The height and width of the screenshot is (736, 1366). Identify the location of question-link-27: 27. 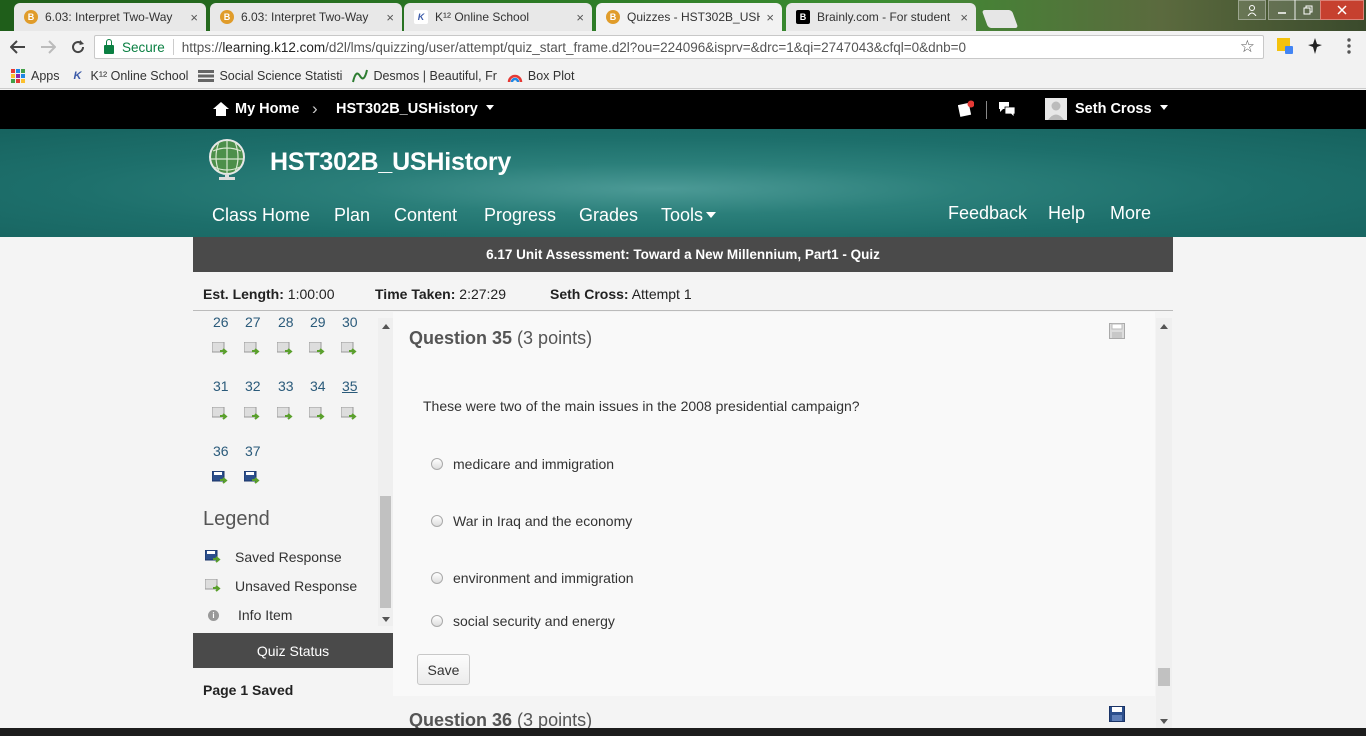
(253, 322).